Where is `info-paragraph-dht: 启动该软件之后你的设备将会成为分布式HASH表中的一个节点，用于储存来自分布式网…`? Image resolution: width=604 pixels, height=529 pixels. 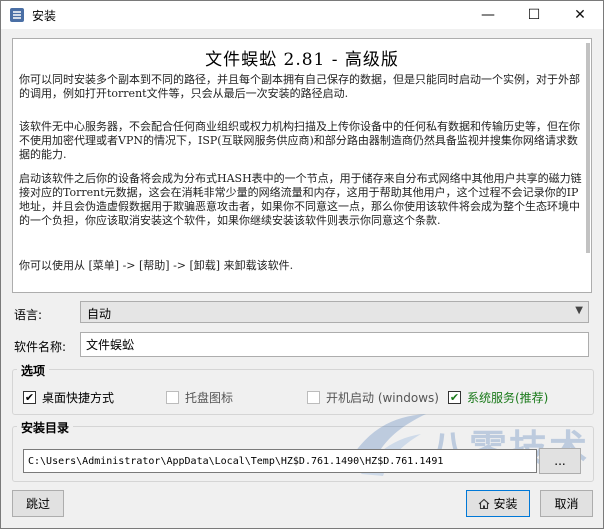
info-paragraph-dht: 启动该软件之后你的设备将会成为分布式HASH表中的一个节点，用于储存来自分布式网… is located at coordinates (300, 199).